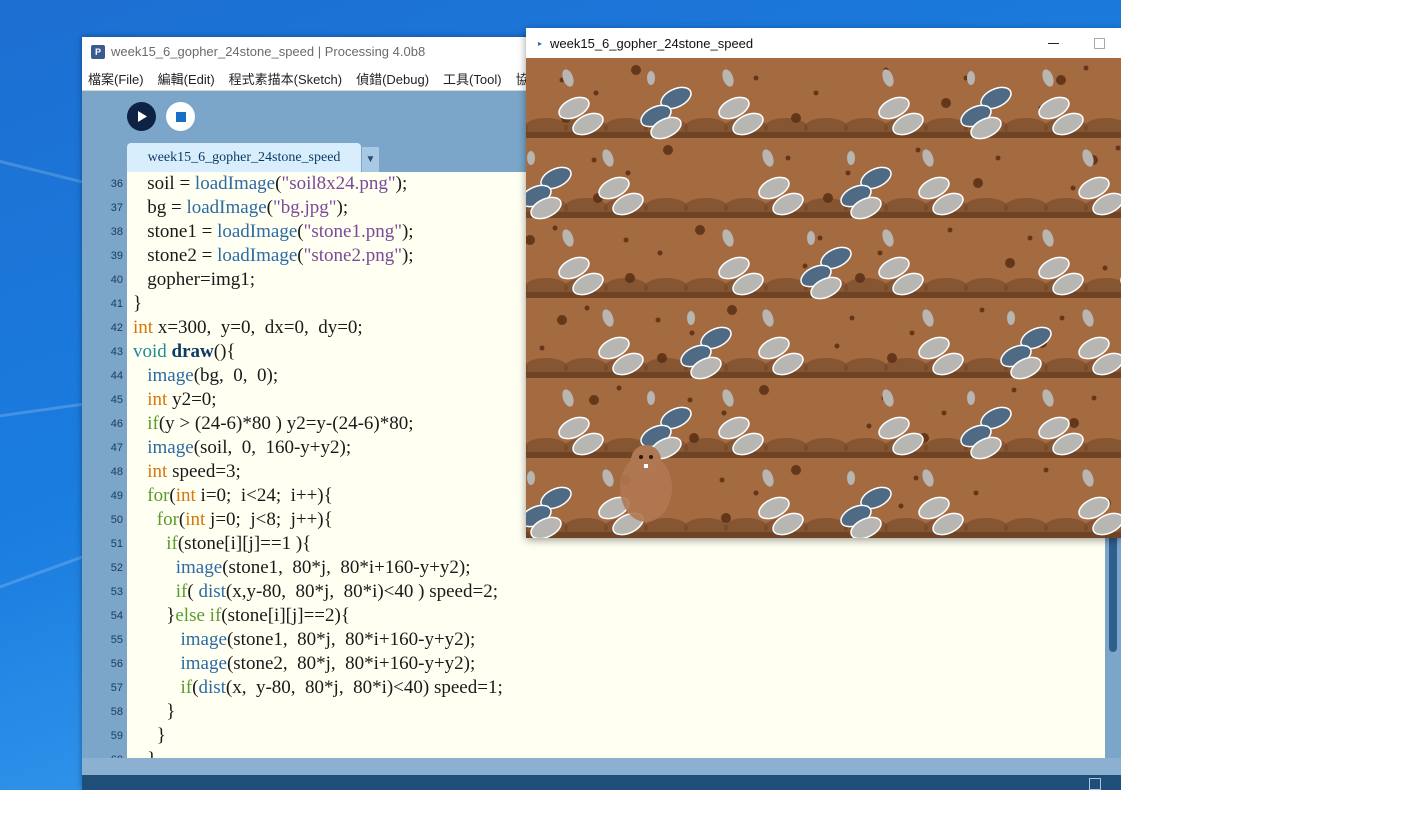 This screenshot has width=1426, height=839. Describe the element at coordinates (472, 78) in the screenshot. I see `menu-tool: 工具(Tool)` at that location.